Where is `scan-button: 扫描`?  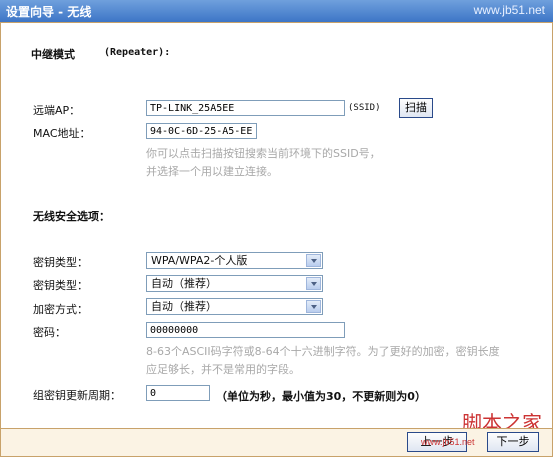
scan-button: 扫描 is located at coordinates (416, 108).